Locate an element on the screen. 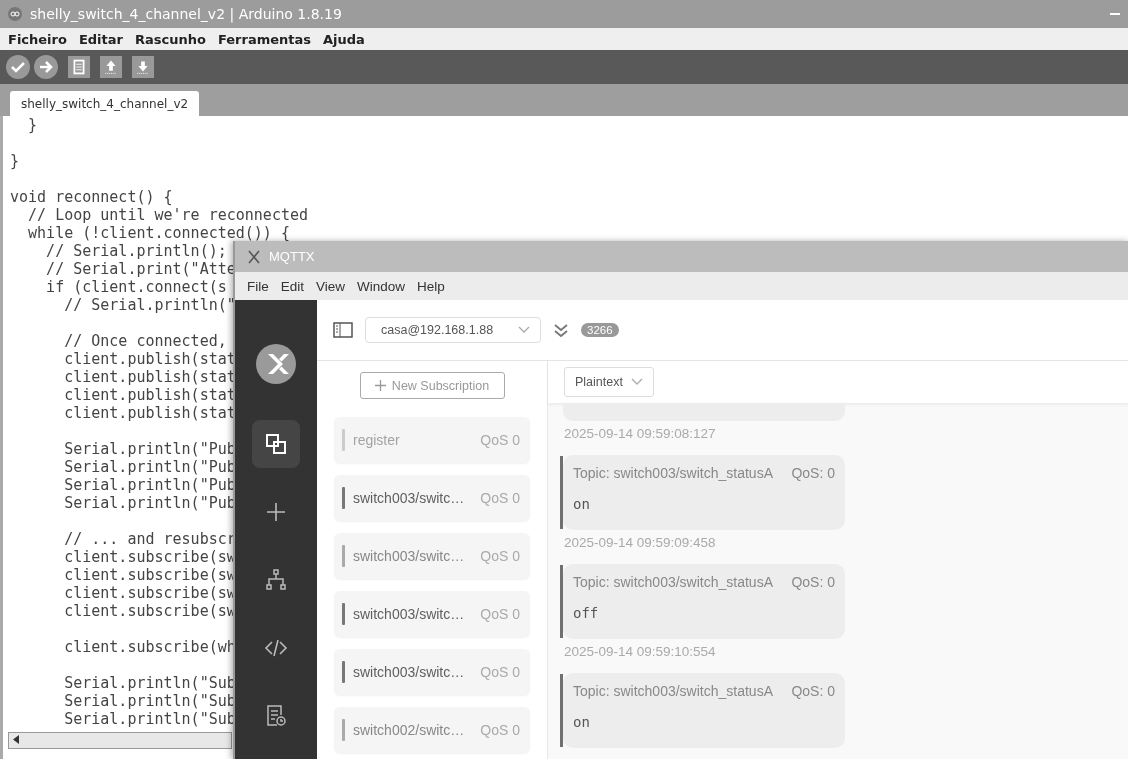 Image resolution: width=1128 pixels, height=759 pixels. message-count-badge: 3266 is located at coordinates (600, 330).